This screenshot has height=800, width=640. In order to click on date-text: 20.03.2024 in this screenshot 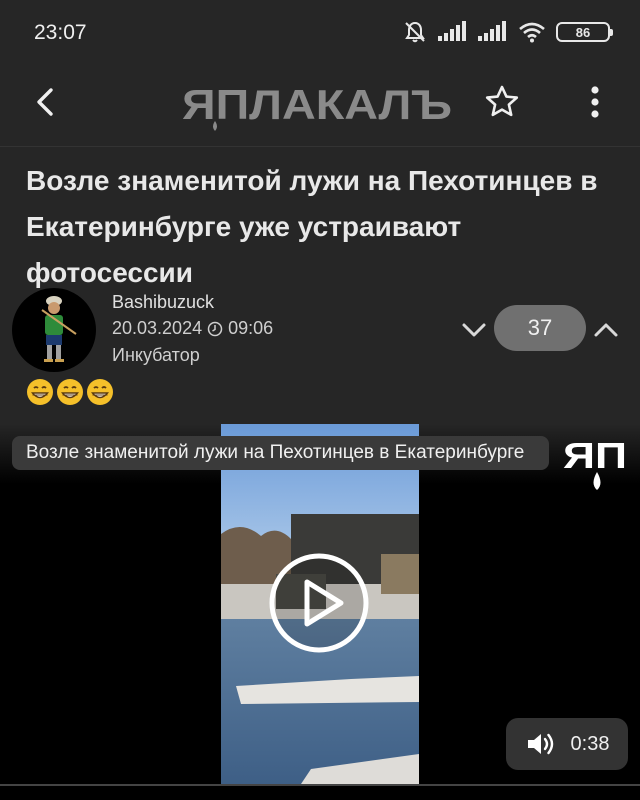, I will do `click(157, 328)`.